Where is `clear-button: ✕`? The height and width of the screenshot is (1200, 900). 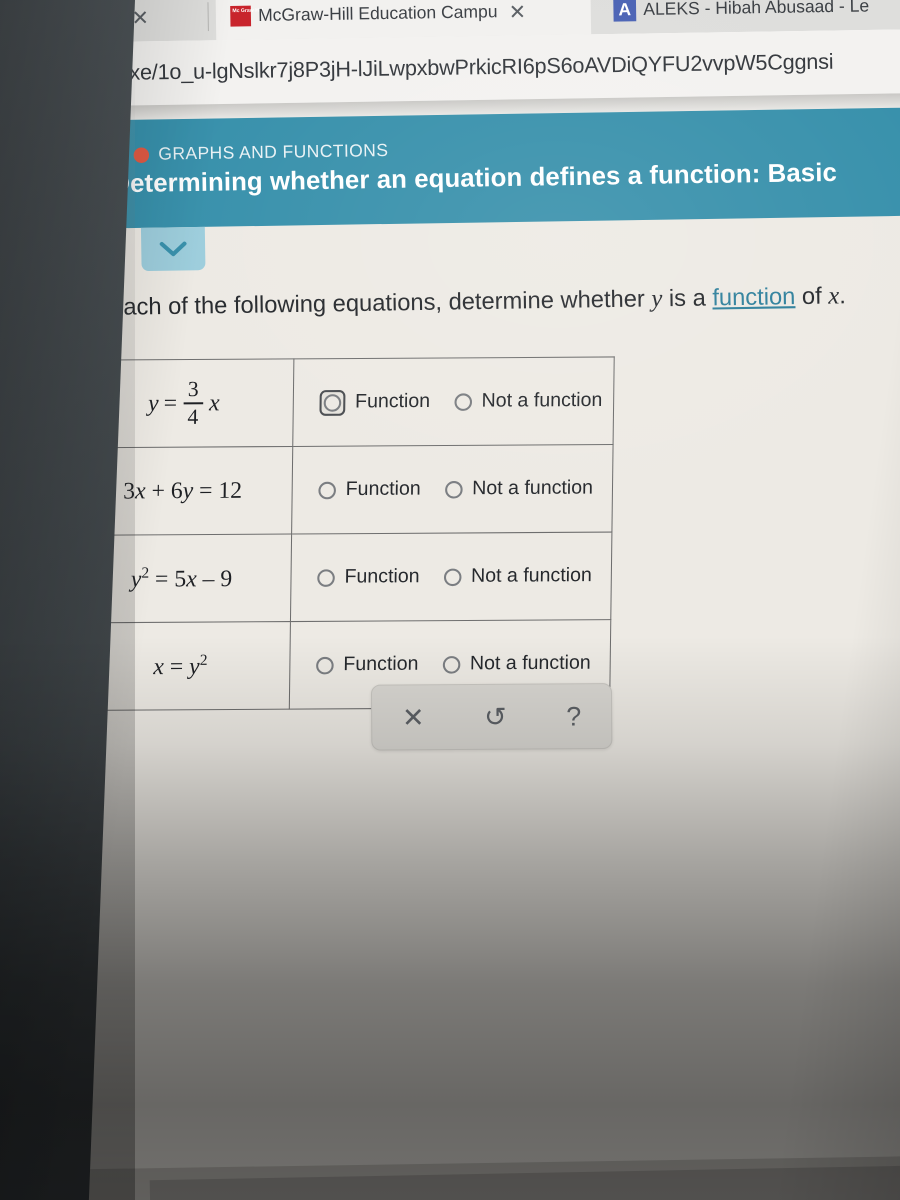
clear-button: ✕ is located at coordinates (413, 717).